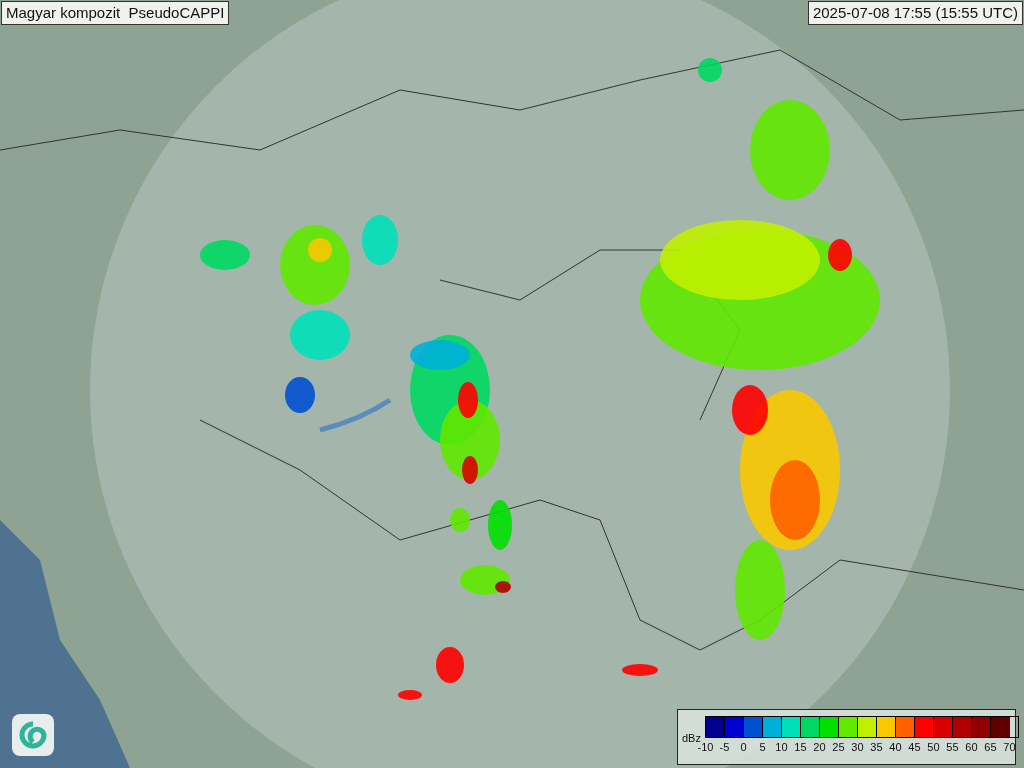 The image size is (1024, 768). I want to click on timestamp: 2025-07-08 17:55 (15:55 UTC), so click(915, 13).